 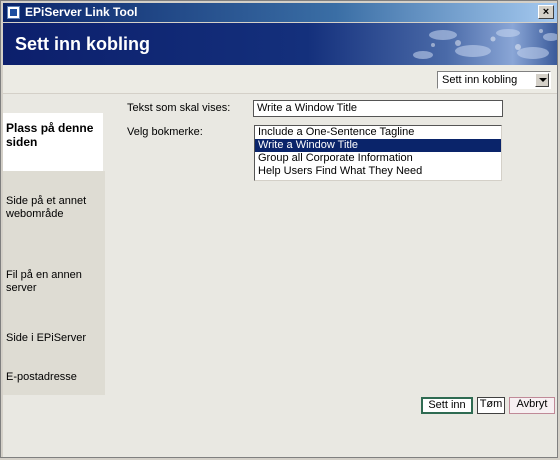 I want to click on nav-item-other-server-file: Fil på en annen server, so click(x=54, y=282).